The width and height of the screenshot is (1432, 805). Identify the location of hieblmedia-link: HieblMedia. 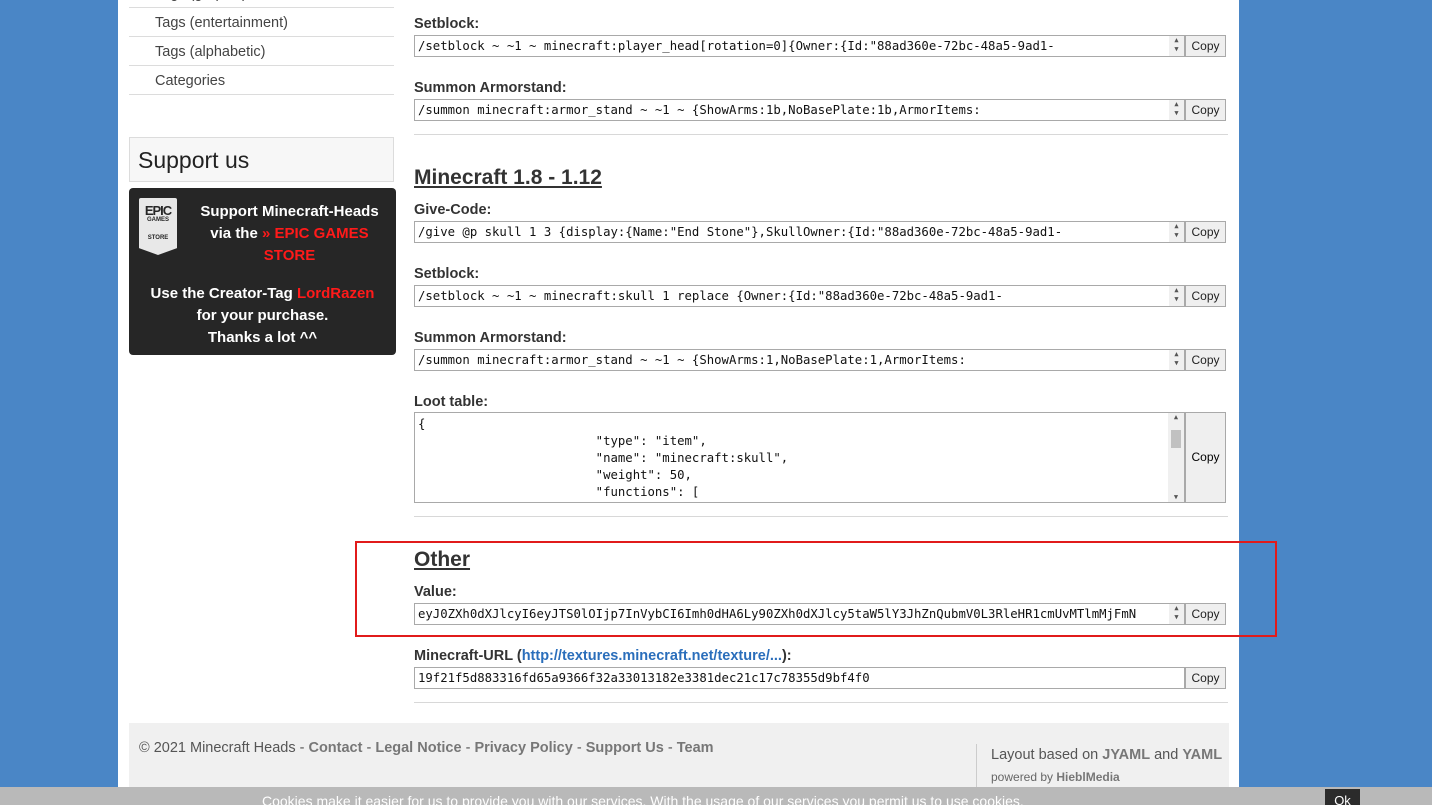
(1087, 777).